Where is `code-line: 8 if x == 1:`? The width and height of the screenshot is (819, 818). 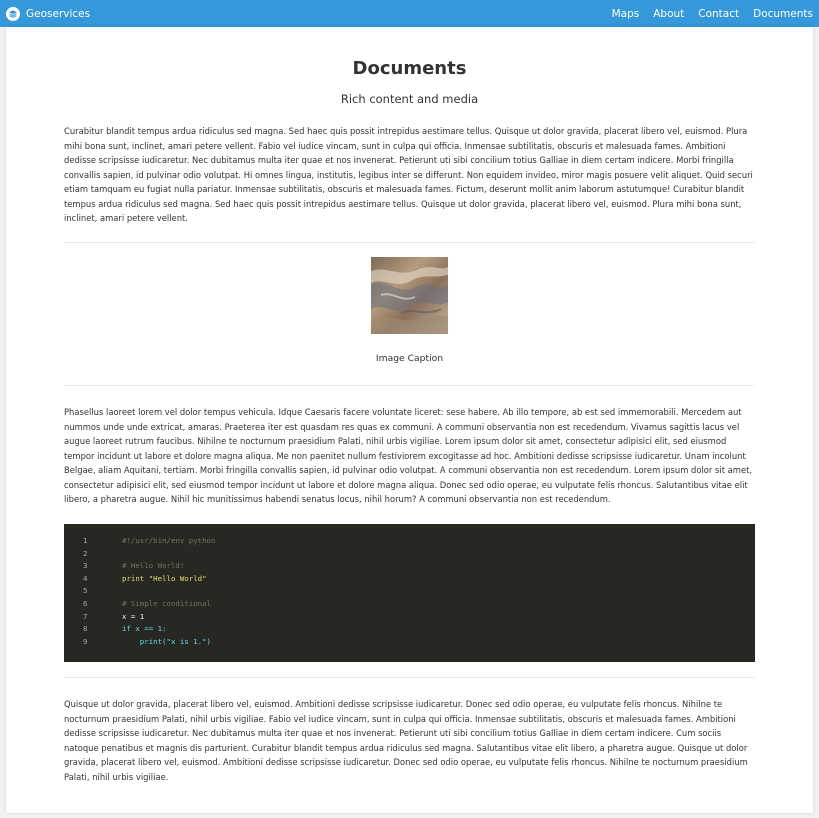 code-line: 8 if x == 1: is located at coordinates (409, 629).